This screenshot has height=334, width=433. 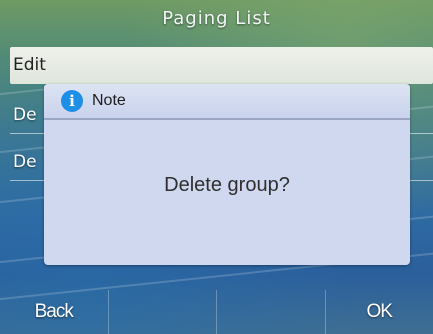 What do you see at coordinates (216, 18) in the screenshot?
I see `screen-title: Paging List` at bounding box center [216, 18].